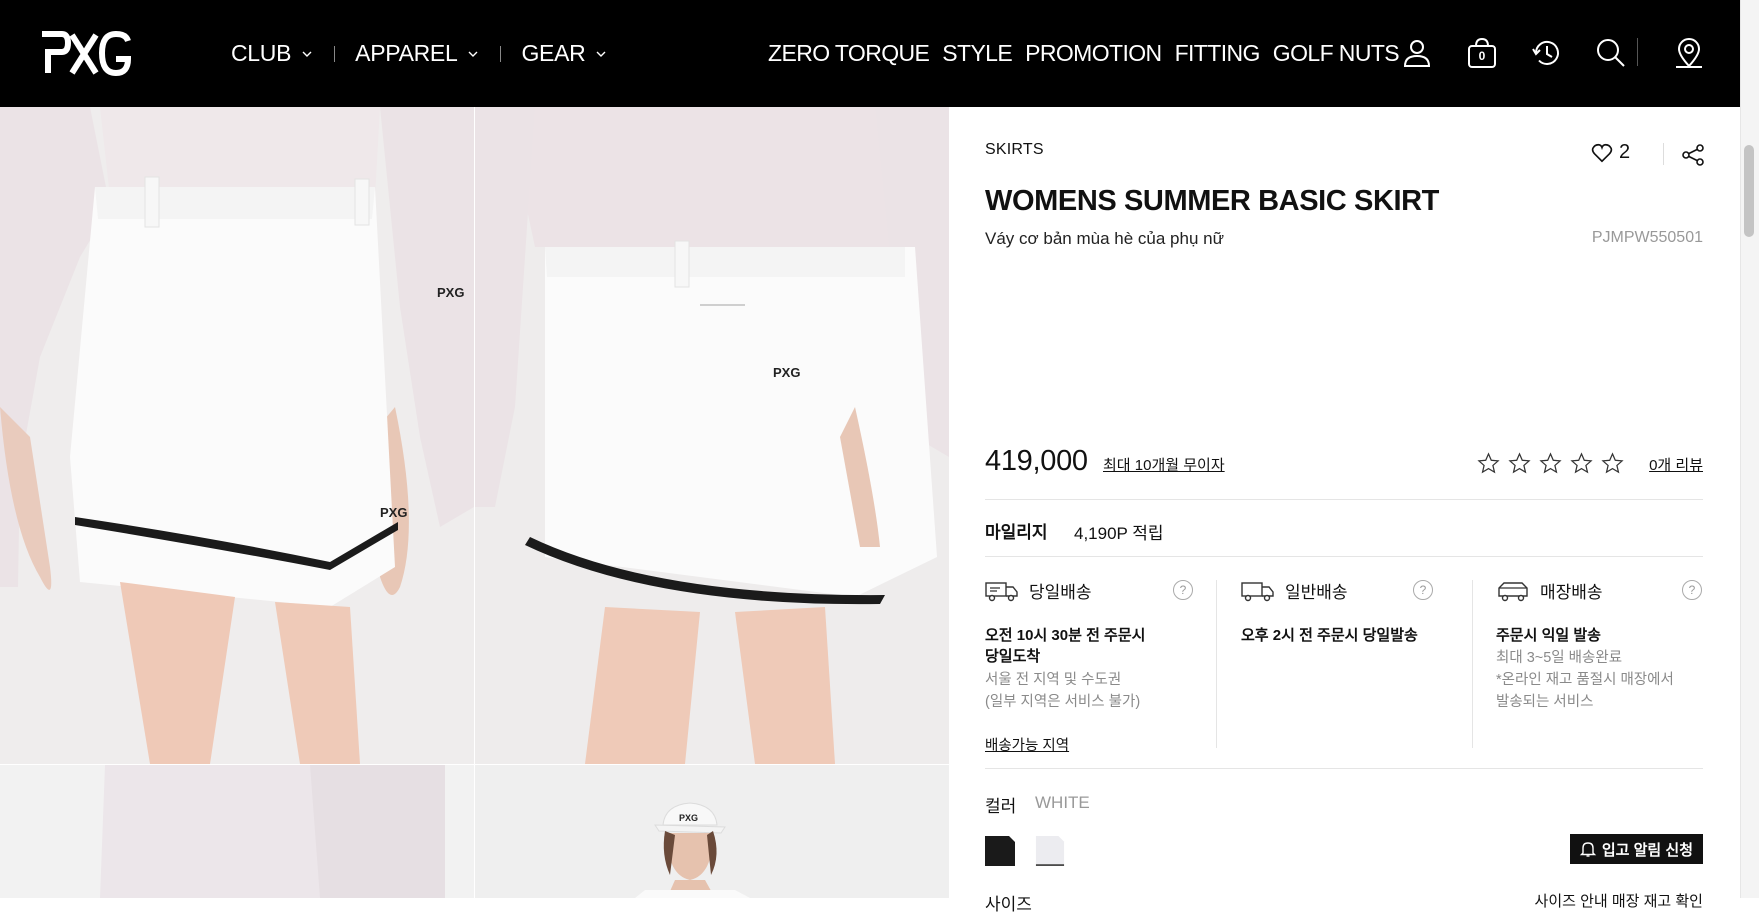  I want to click on shipping-standard-desc: 오후 2시 전 주문시 당일발송, so click(1329, 635).